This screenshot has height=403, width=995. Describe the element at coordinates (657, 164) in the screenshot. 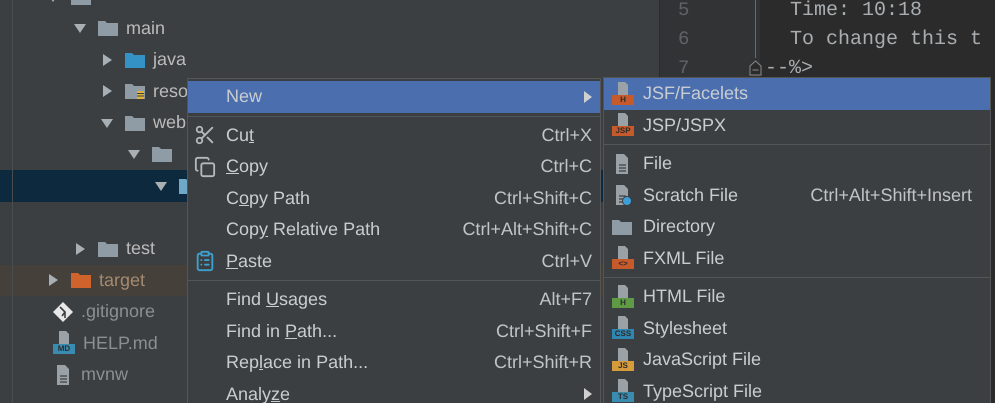

I see `menu-label: File` at that location.